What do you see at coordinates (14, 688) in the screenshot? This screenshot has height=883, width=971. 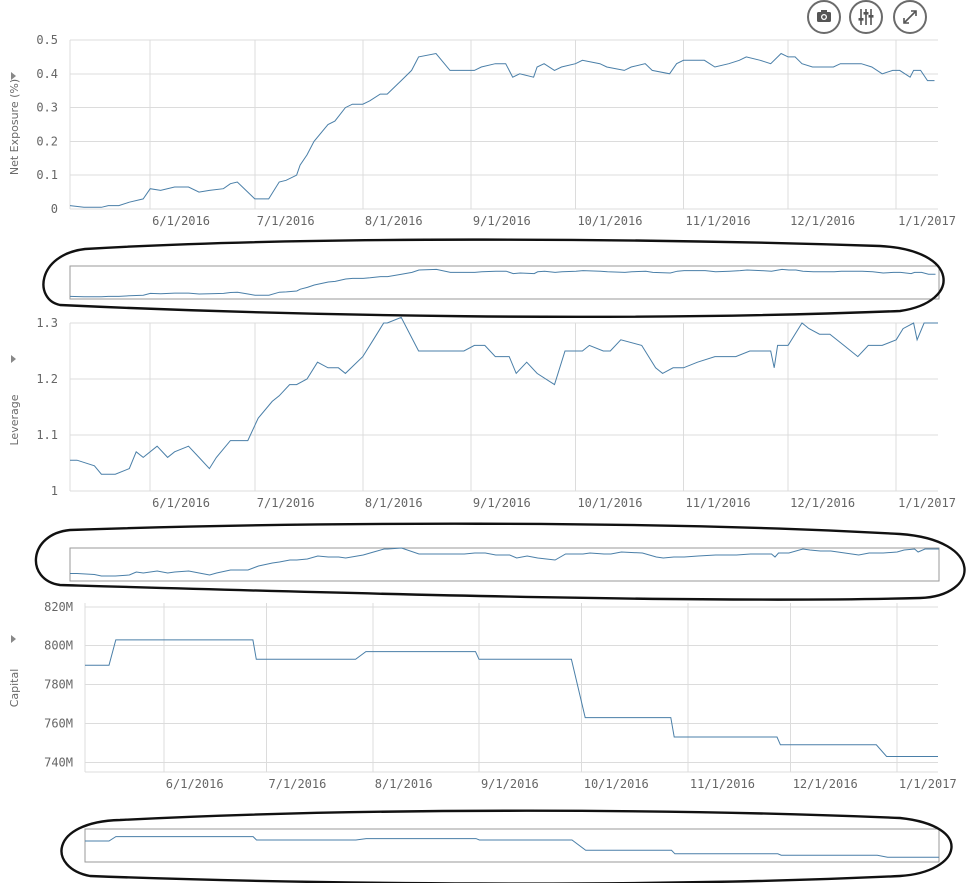 I see `y-axis-title: Capital` at bounding box center [14, 688].